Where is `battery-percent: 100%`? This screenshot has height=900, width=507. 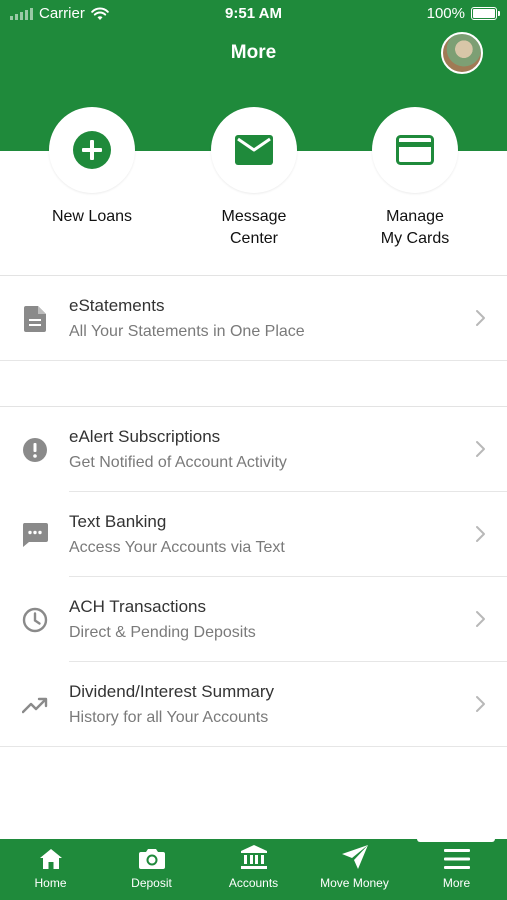 battery-percent: 100% is located at coordinates (445, 13).